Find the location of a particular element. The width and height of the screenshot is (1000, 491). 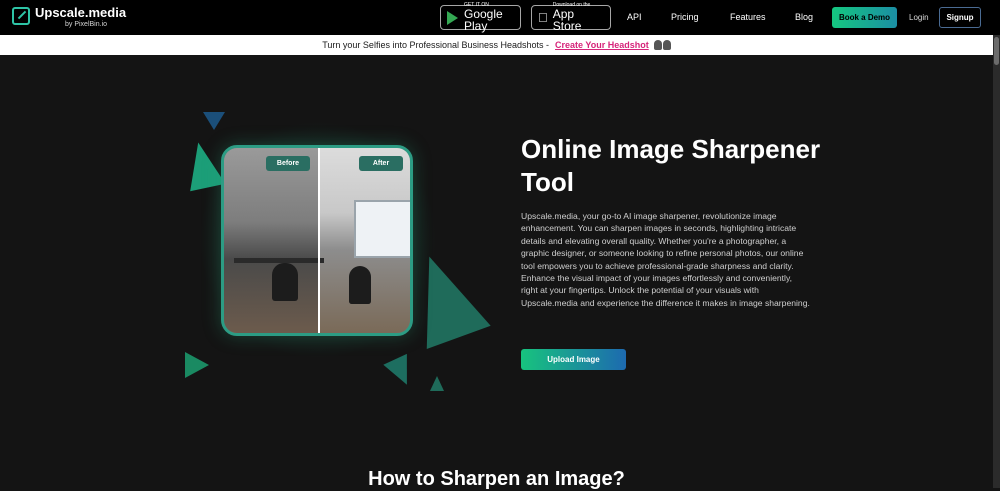

create-headshot-link: Create Your Headshot is located at coordinates (602, 45).